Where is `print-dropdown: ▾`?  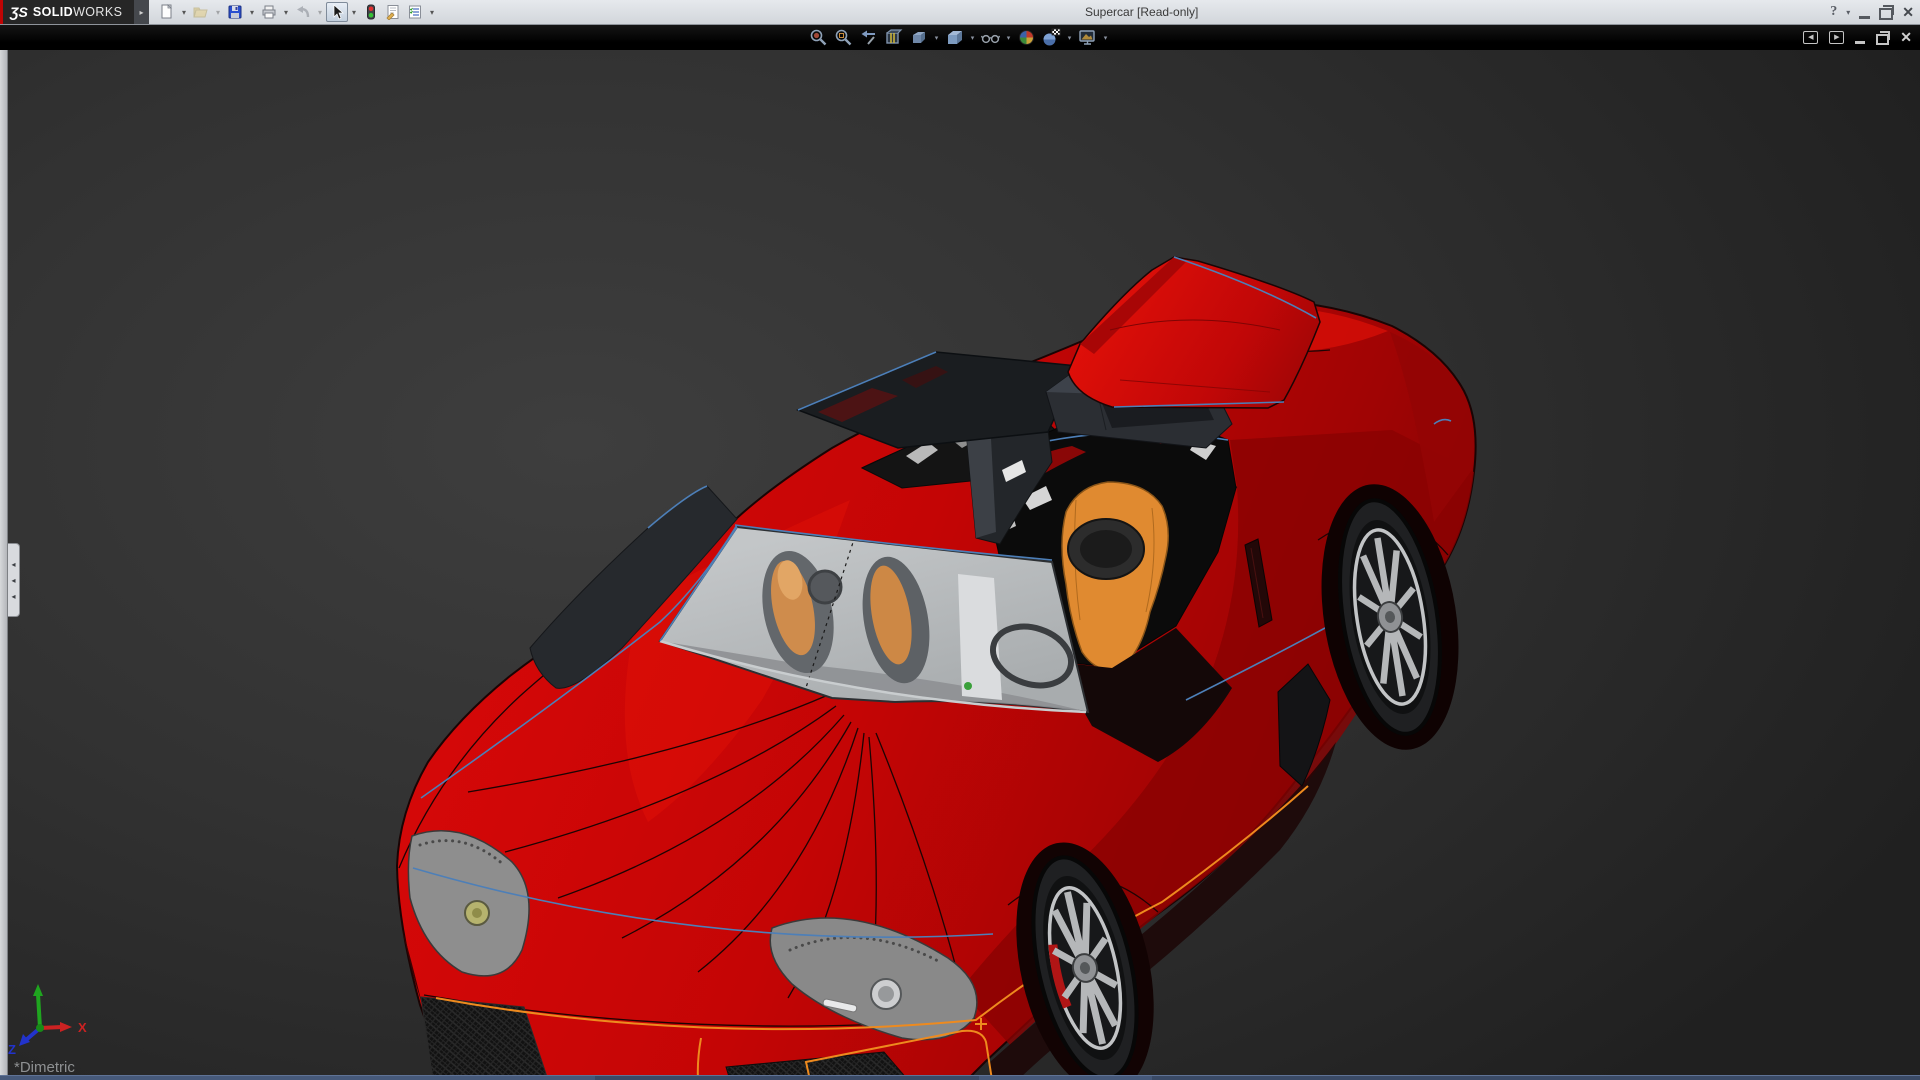 print-dropdown: ▾ is located at coordinates (286, 12).